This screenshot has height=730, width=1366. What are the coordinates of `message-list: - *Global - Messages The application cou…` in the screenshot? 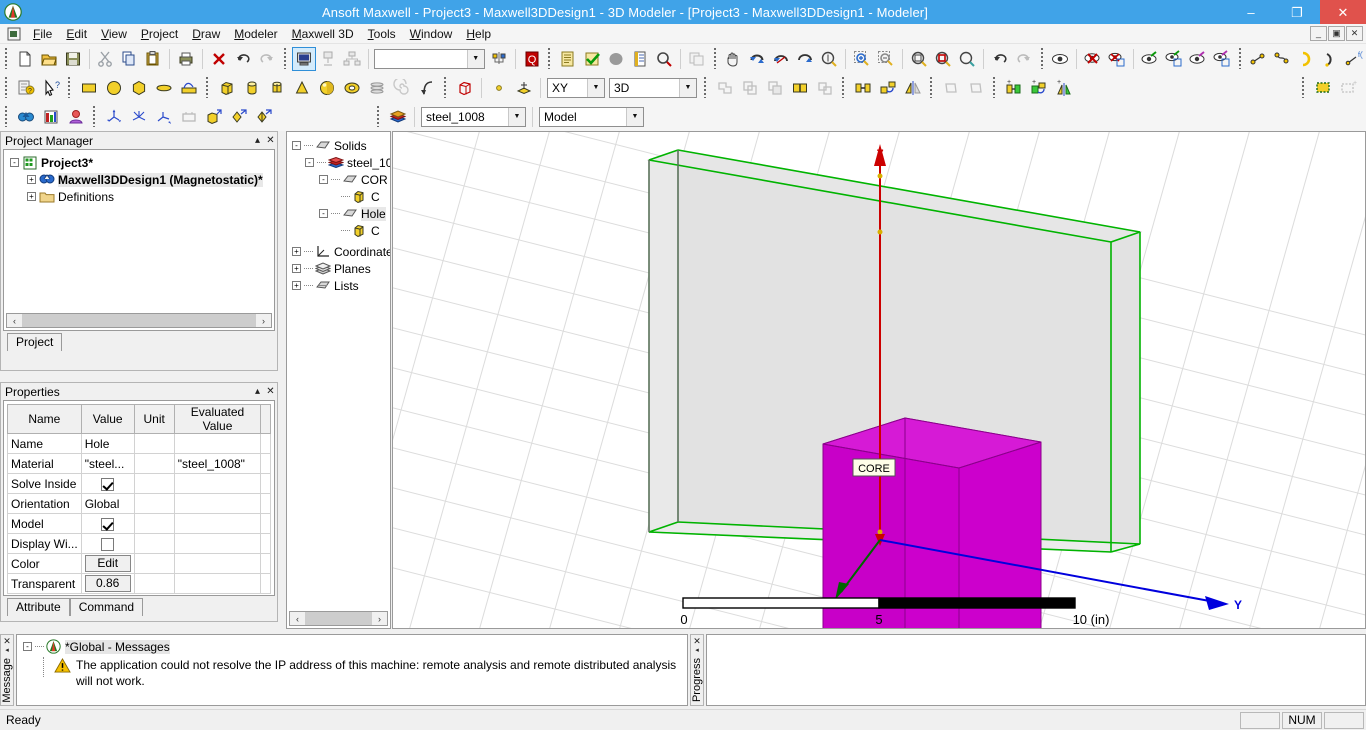 It's located at (352, 670).